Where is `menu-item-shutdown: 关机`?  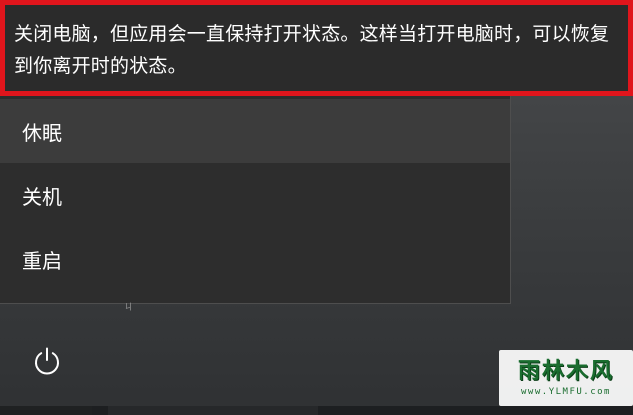
menu-item-shutdown: 关机 is located at coordinates (255, 195).